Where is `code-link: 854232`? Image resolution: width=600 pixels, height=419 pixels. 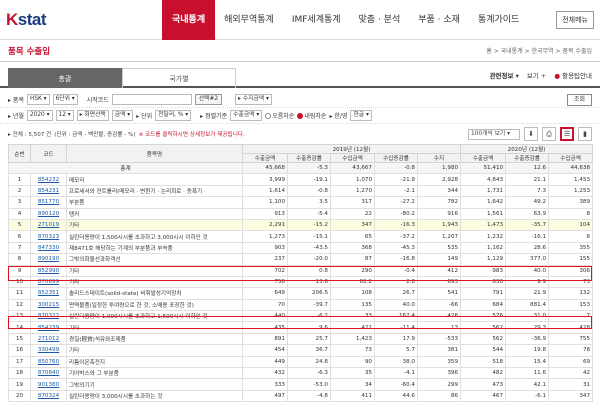
code-link: 854232 is located at coordinates (48, 179).